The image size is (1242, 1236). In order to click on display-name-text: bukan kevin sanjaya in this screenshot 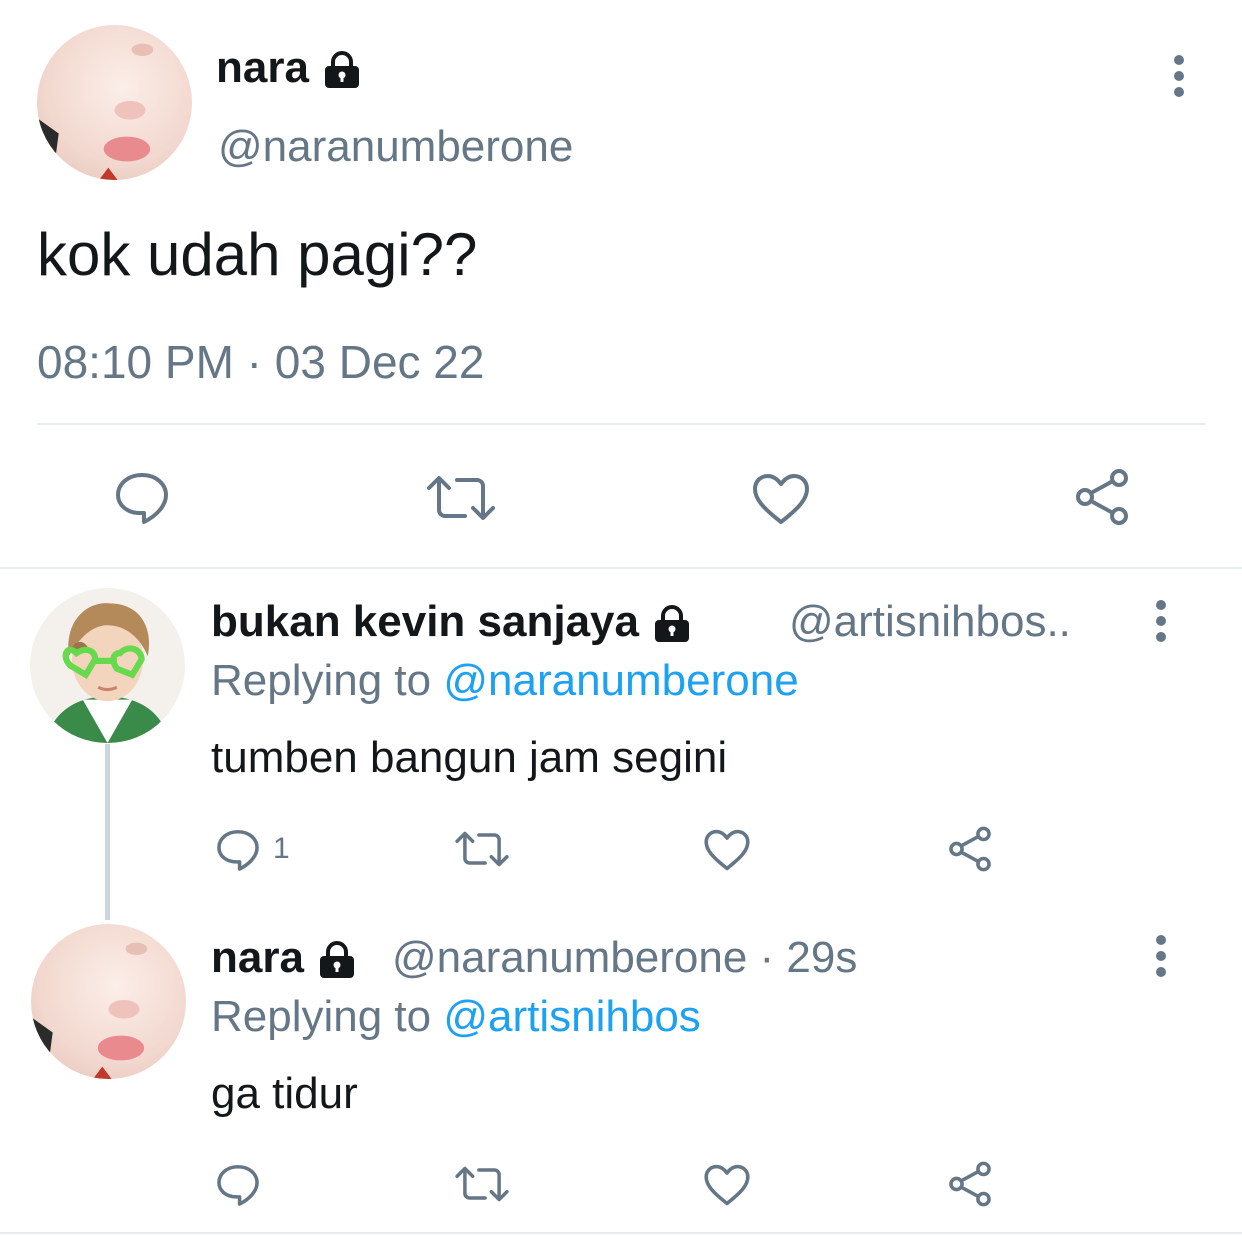, I will do `click(425, 621)`.